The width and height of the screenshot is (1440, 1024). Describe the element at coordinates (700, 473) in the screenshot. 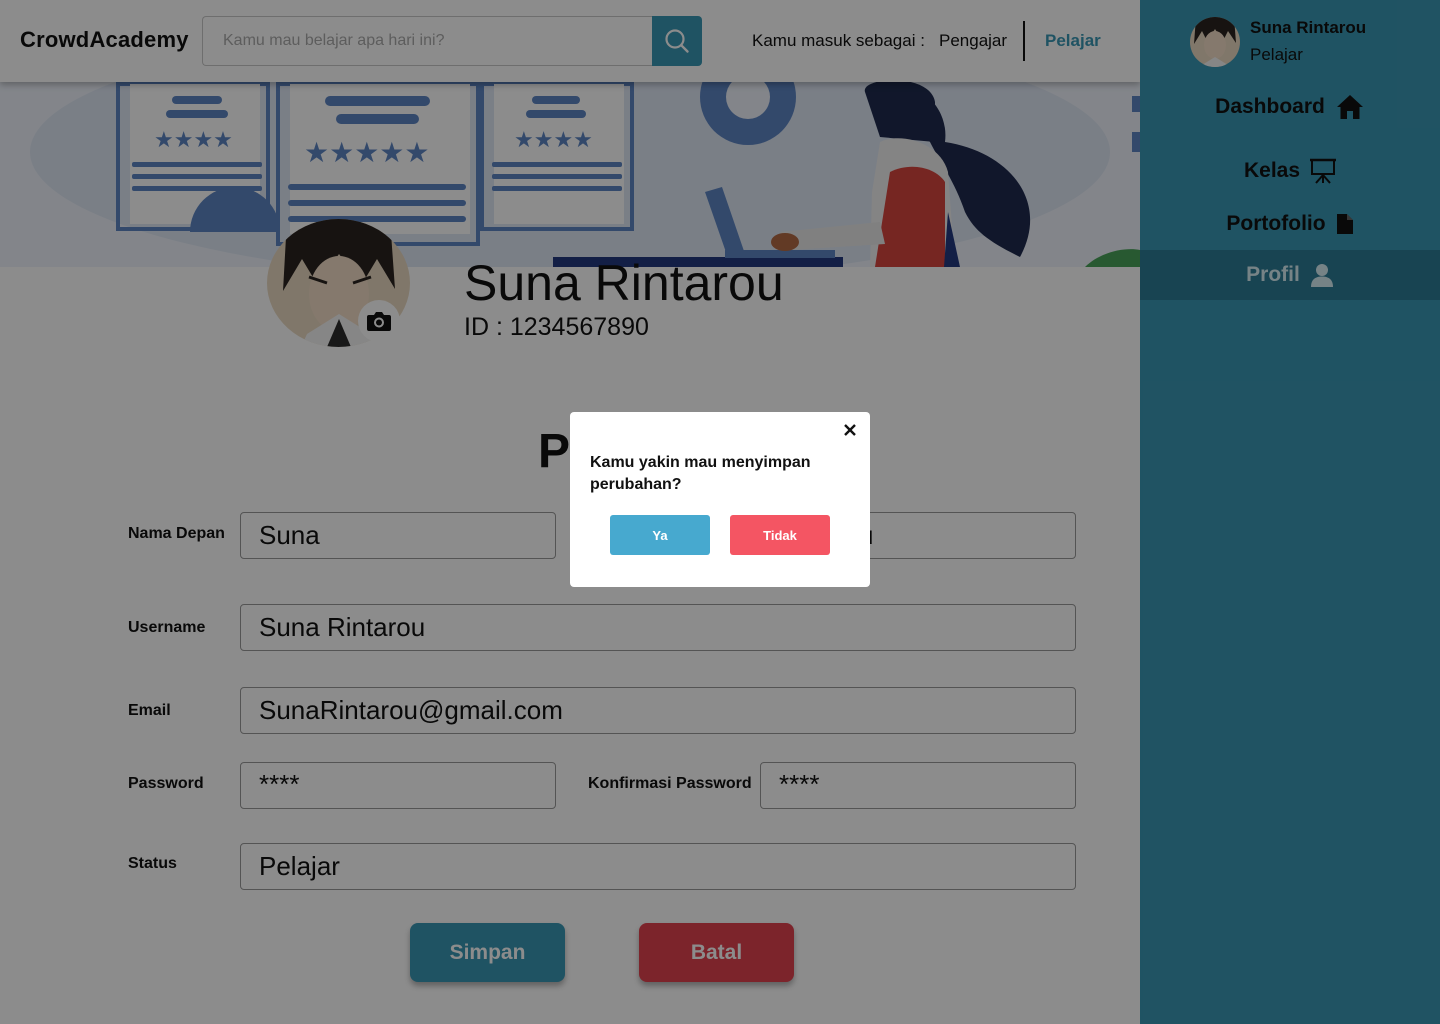

I see `dialog-message: Kamu yakin mau menyimpan perubahan?` at that location.